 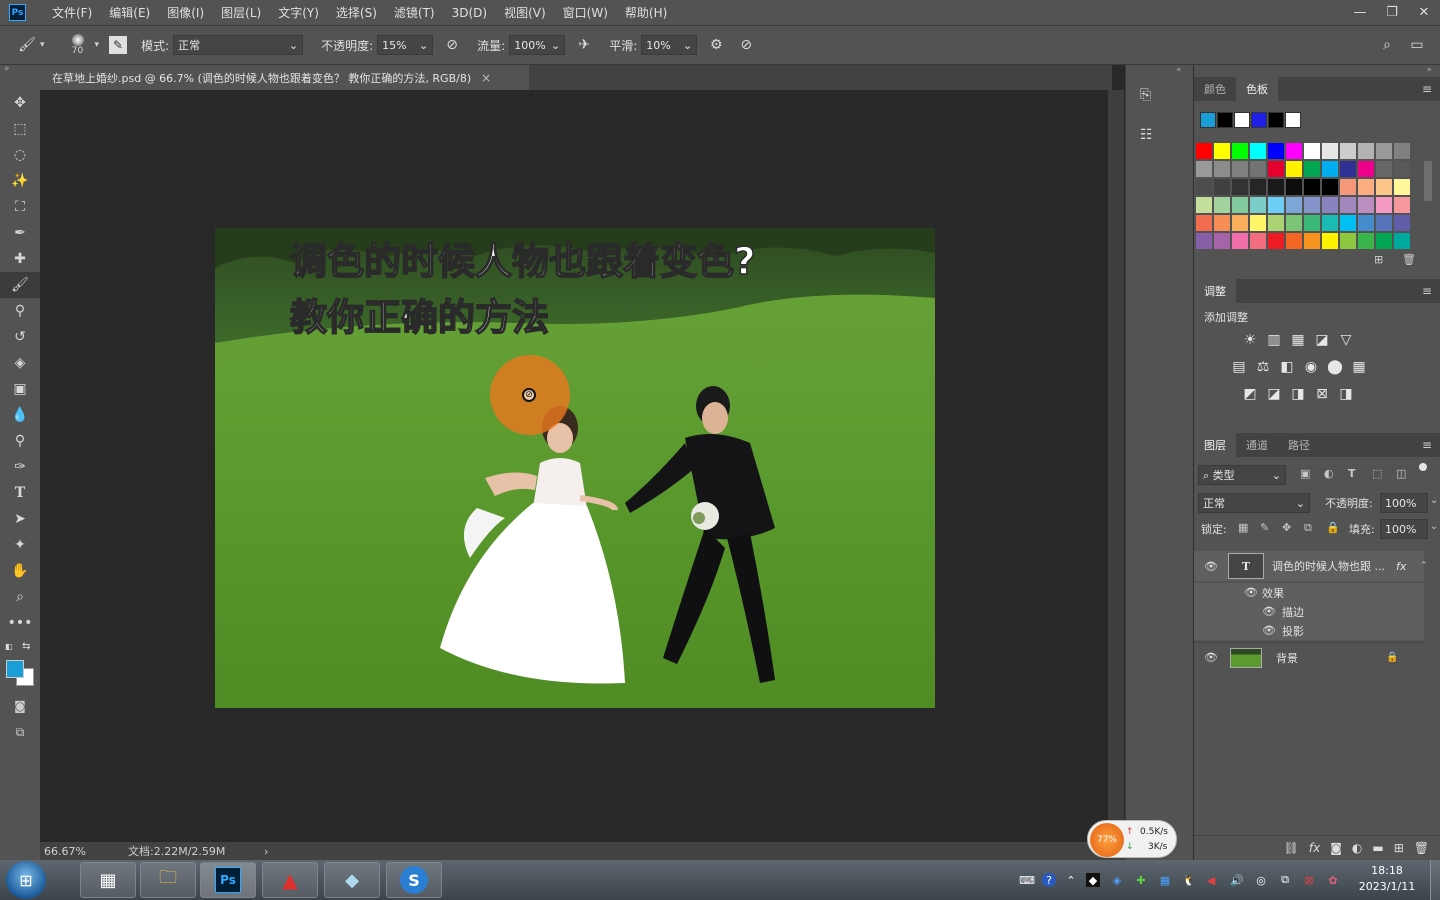 I want to click on lock-transparent-icon: ▦, so click(x=1243, y=527).